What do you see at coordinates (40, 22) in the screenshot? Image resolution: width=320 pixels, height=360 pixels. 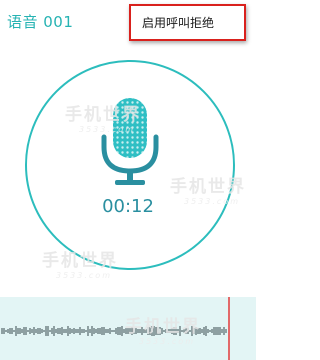 I see `recording-title: 语音 001` at bounding box center [40, 22].